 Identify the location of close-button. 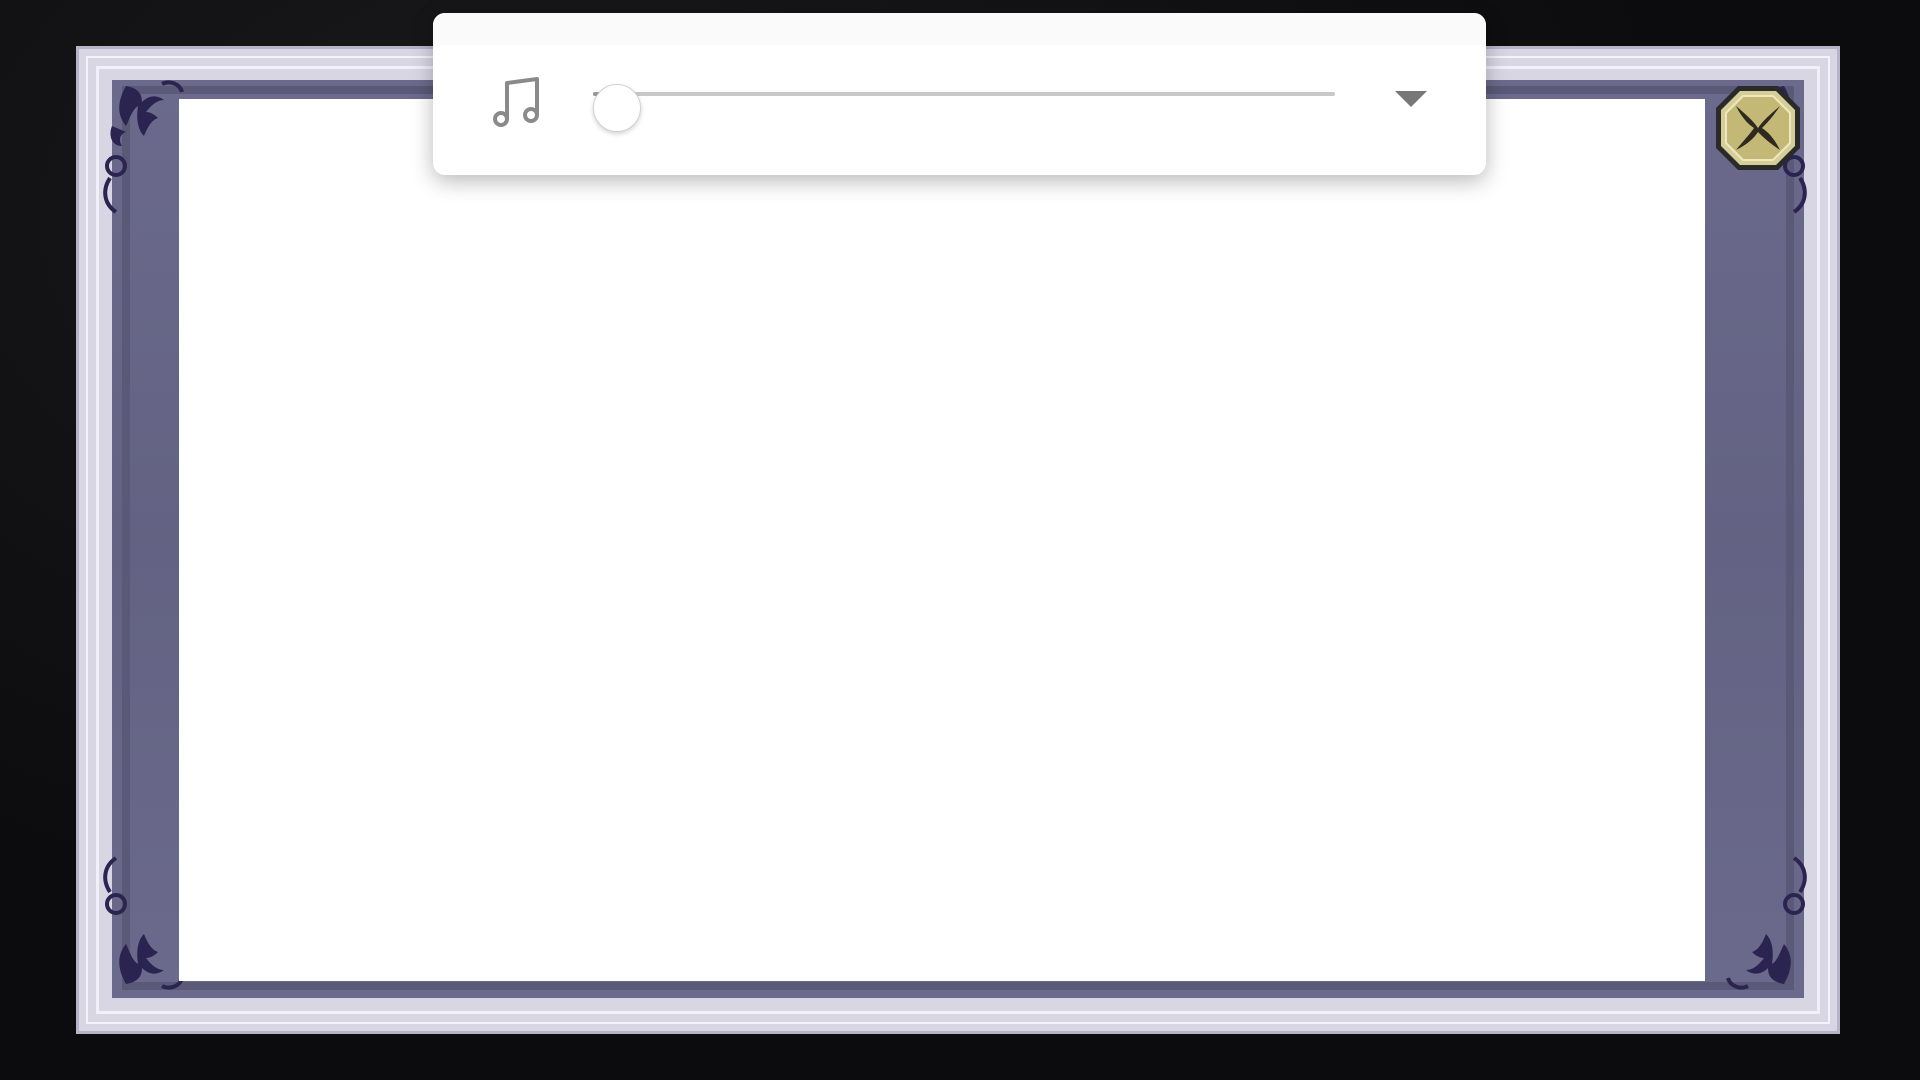
(1758, 128).